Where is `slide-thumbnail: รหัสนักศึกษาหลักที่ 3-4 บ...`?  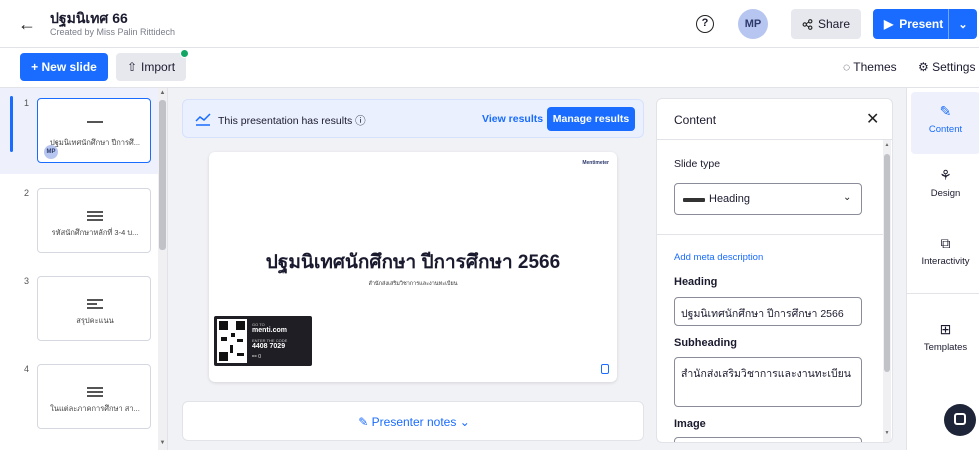
slide-thumbnail: รหัสนักศึกษาหลักที่ 3-4 บ... is located at coordinates (94, 220).